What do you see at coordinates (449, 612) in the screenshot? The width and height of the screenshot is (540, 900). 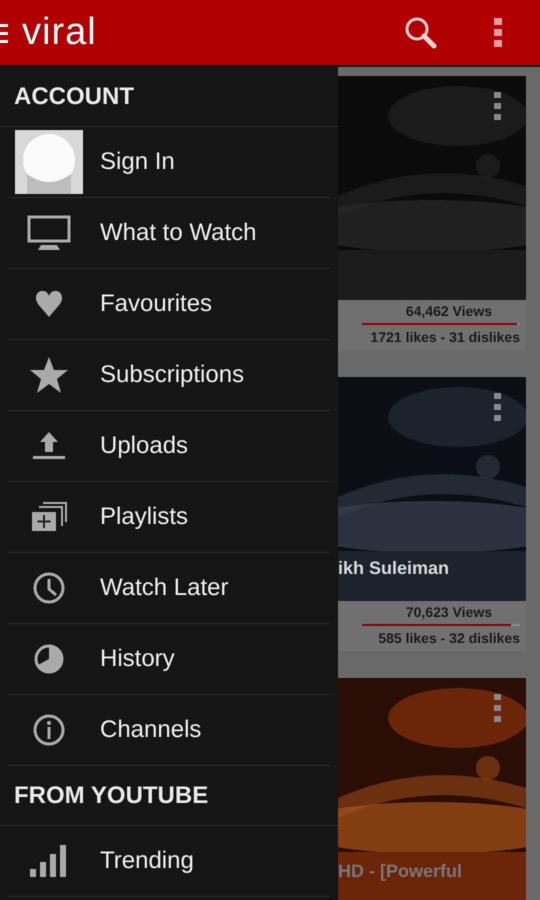 I see `view-count: 70,623 Views` at bounding box center [449, 612].